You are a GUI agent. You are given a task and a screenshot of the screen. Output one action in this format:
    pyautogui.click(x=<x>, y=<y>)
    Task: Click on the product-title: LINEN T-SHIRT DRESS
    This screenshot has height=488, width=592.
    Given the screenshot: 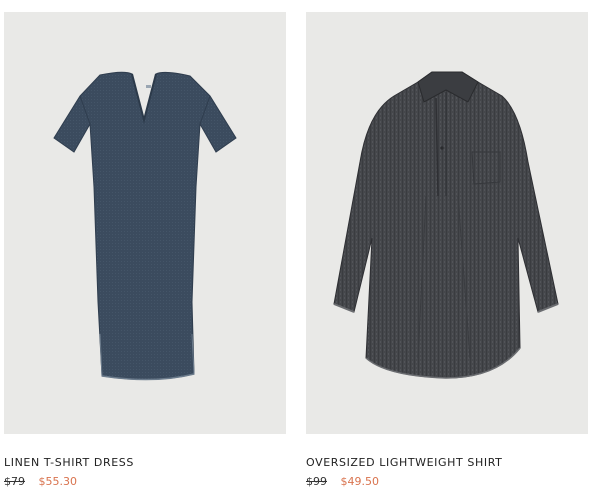 What is the action you would take?
    pyautogui.click(x=69, y=462)
    